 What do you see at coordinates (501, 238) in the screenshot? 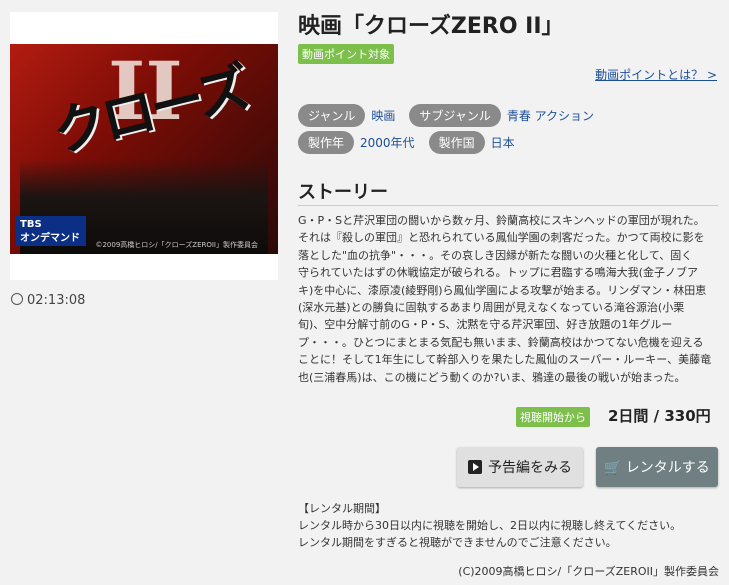
I see `story-line: それは『殺しの軍団』と恐れられている鳳仙学園の刺客だった。かつて両校に影を` at bounding box center [501, 238].